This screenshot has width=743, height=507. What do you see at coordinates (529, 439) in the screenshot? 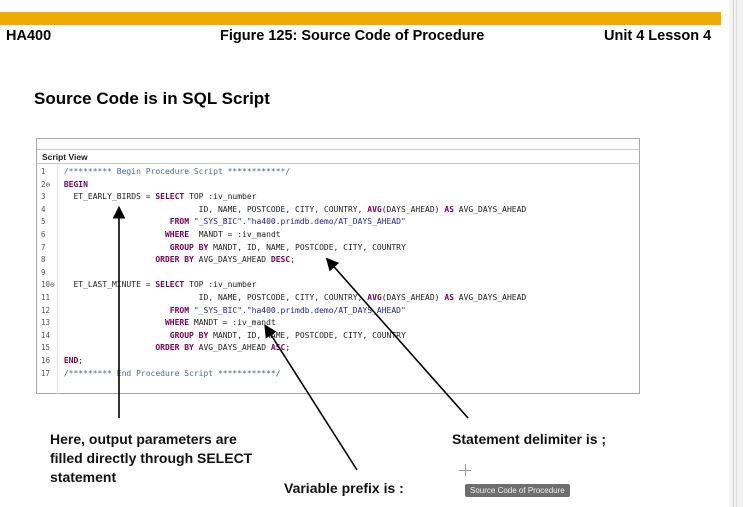
I see `callout-statement-delimiter: Statement delimiter is ;` at bounding box center [529, 439].